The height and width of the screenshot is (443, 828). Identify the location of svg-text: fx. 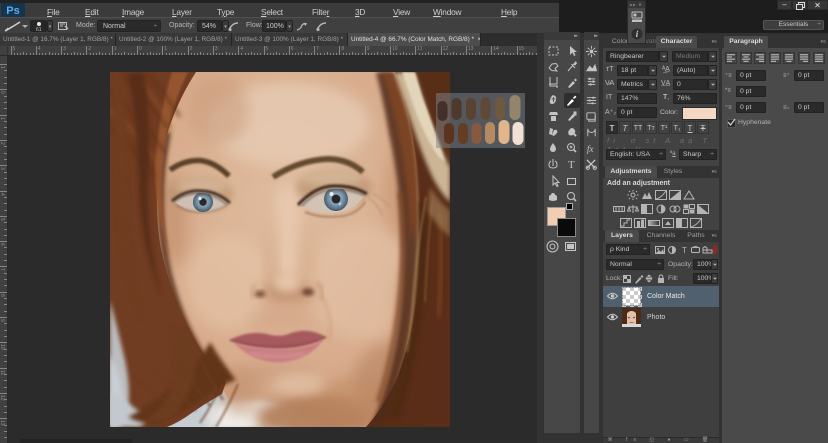
(591, 150).